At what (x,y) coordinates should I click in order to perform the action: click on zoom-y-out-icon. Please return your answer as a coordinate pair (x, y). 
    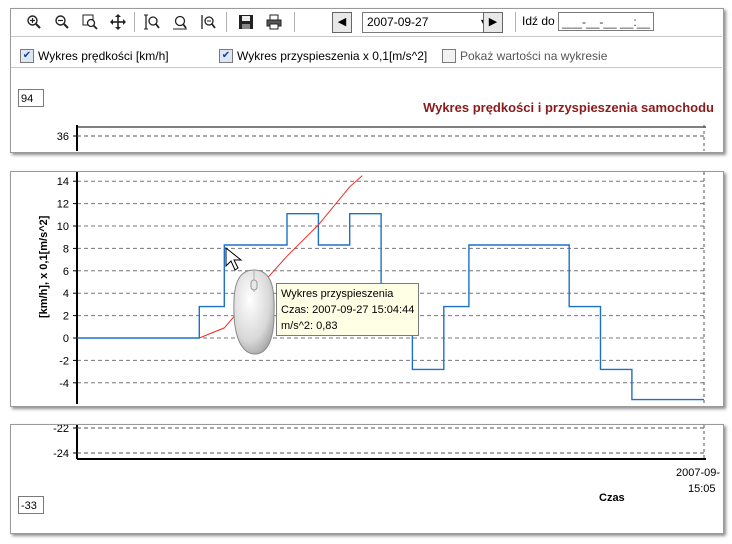
    Looking at the image, I should click on (208, 22).